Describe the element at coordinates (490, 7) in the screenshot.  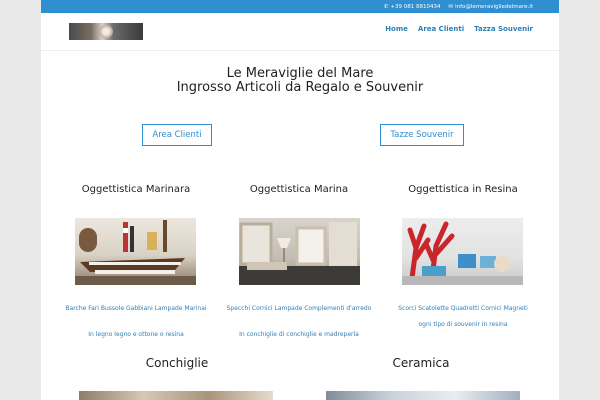
I see `email-contact: ✉ info@lemeravigliedelmare.it` at that location.